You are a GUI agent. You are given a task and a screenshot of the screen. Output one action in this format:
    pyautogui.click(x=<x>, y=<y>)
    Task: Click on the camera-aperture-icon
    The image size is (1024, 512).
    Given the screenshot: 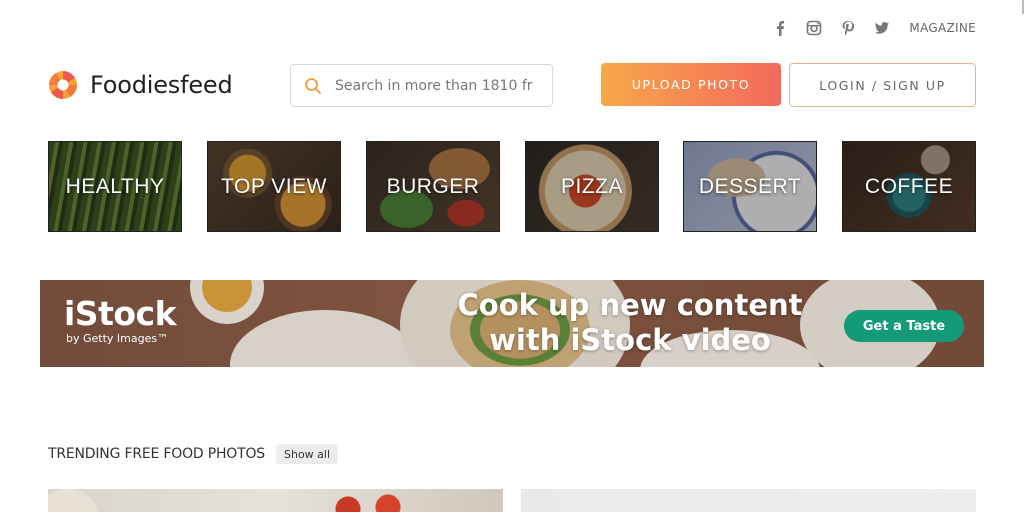 What is the action you would take?
    pyautogui.click(x=63, y=85)
    